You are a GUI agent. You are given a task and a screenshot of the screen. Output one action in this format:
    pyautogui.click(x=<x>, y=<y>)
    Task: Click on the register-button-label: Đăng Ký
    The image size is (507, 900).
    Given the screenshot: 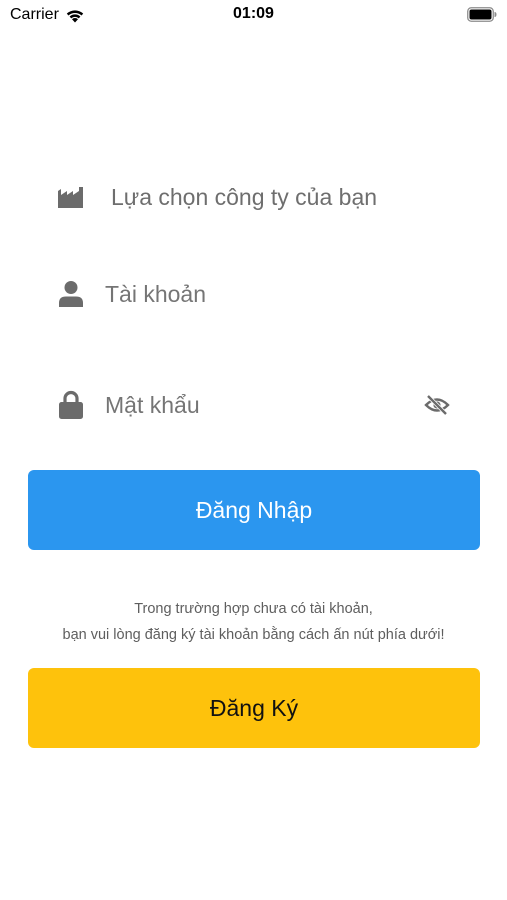 What is the action you would take?
    pyautogui.click(x=254, y=707)
    